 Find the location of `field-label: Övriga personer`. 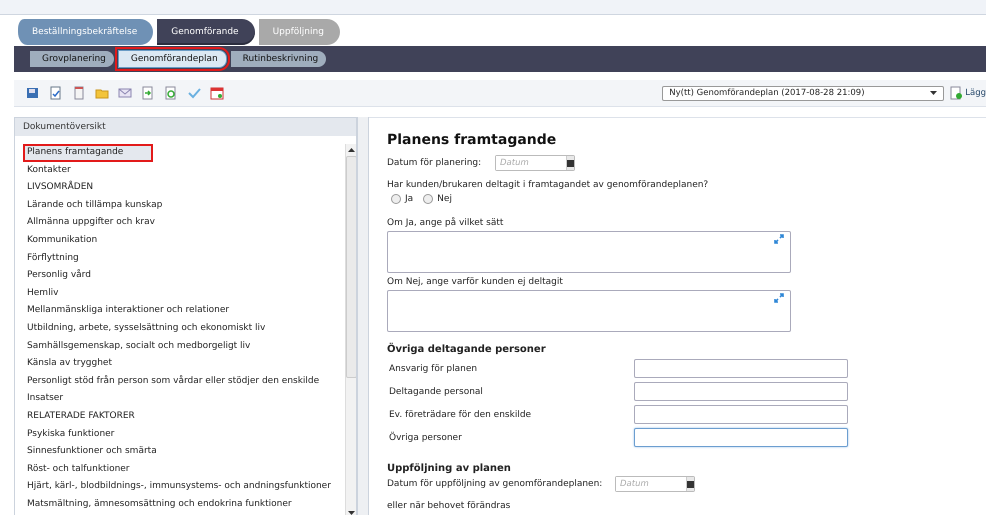

field-label: Övriga personer is located at coordinates (425, 437).